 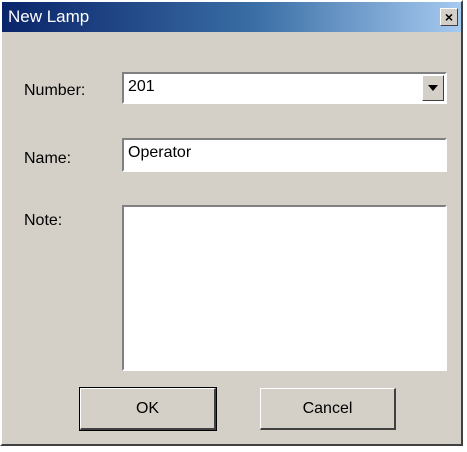 What do you see at coordinates (284, 155) in the screenshot?
I see `name-field: Operator` at bounding box center [284, 155].